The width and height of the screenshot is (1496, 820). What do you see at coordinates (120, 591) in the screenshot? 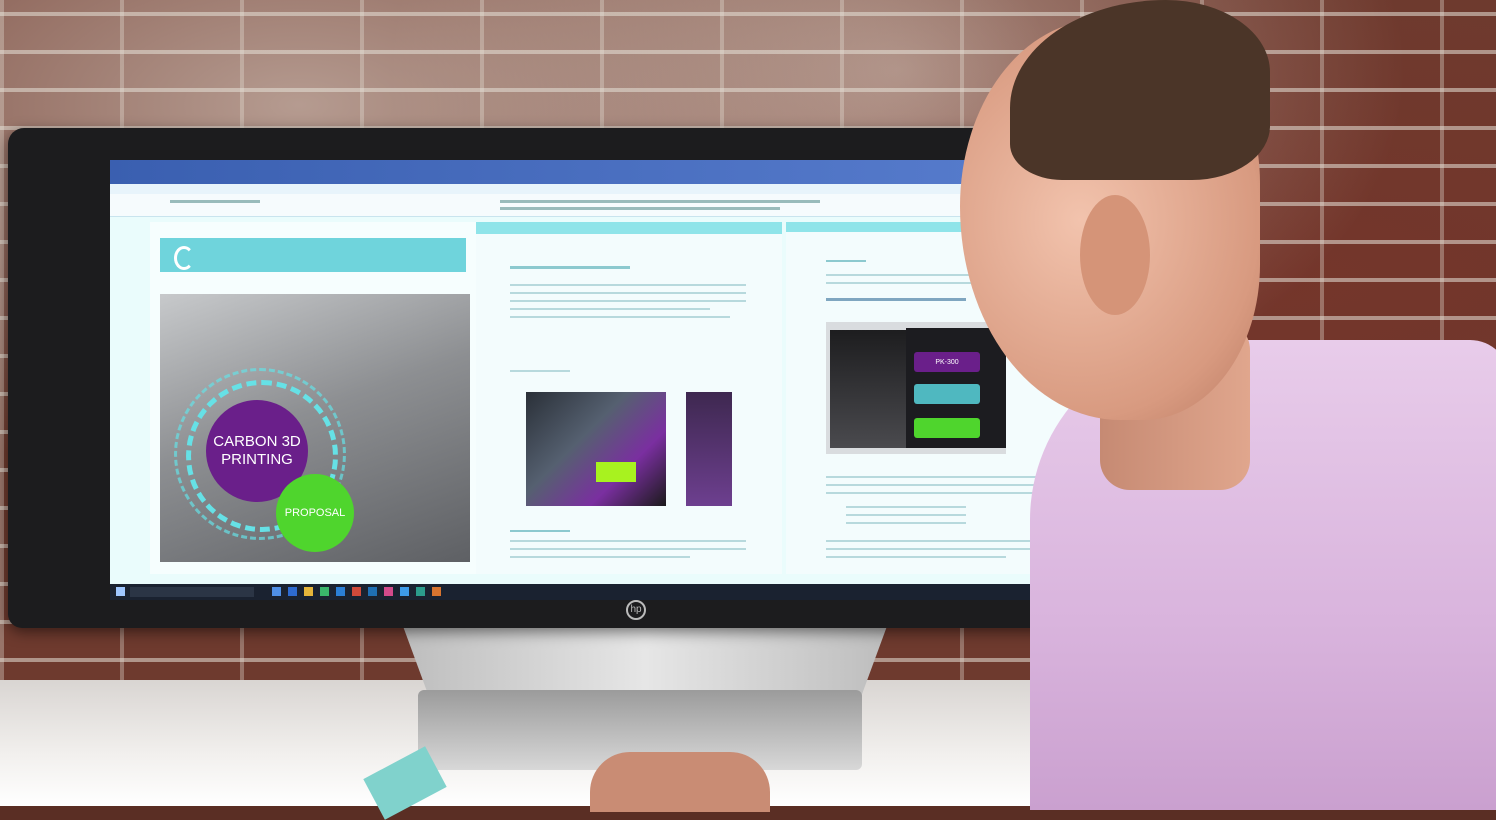
I see `windows-start-icon` at bounding box center [120, 591].